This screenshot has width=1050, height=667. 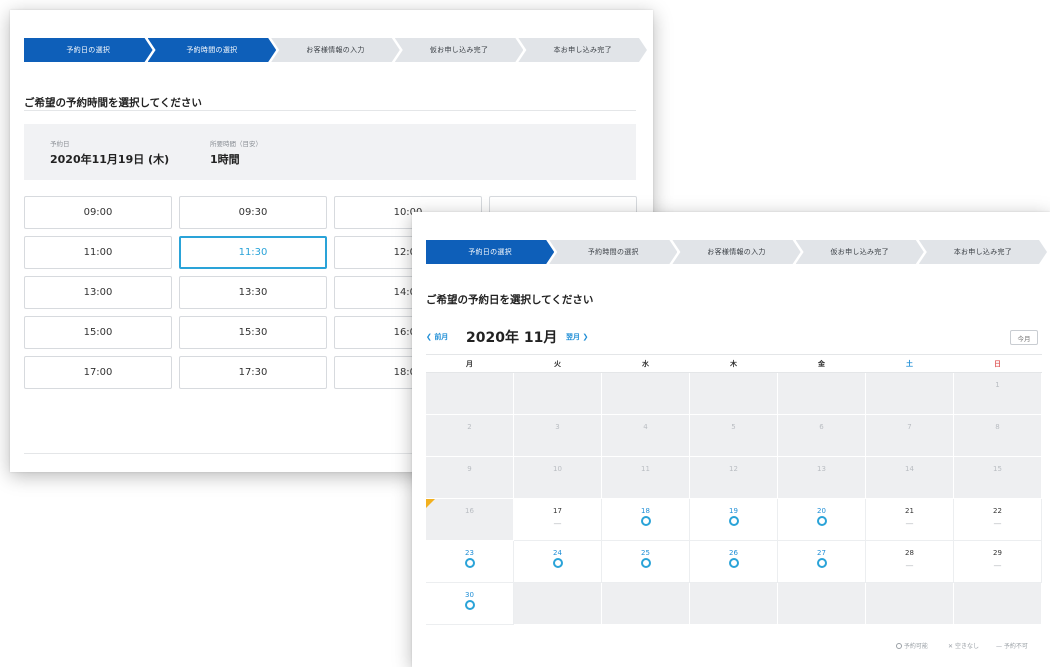 I want to click on time-slot-button: 17:00, so click(x=98, y=372).